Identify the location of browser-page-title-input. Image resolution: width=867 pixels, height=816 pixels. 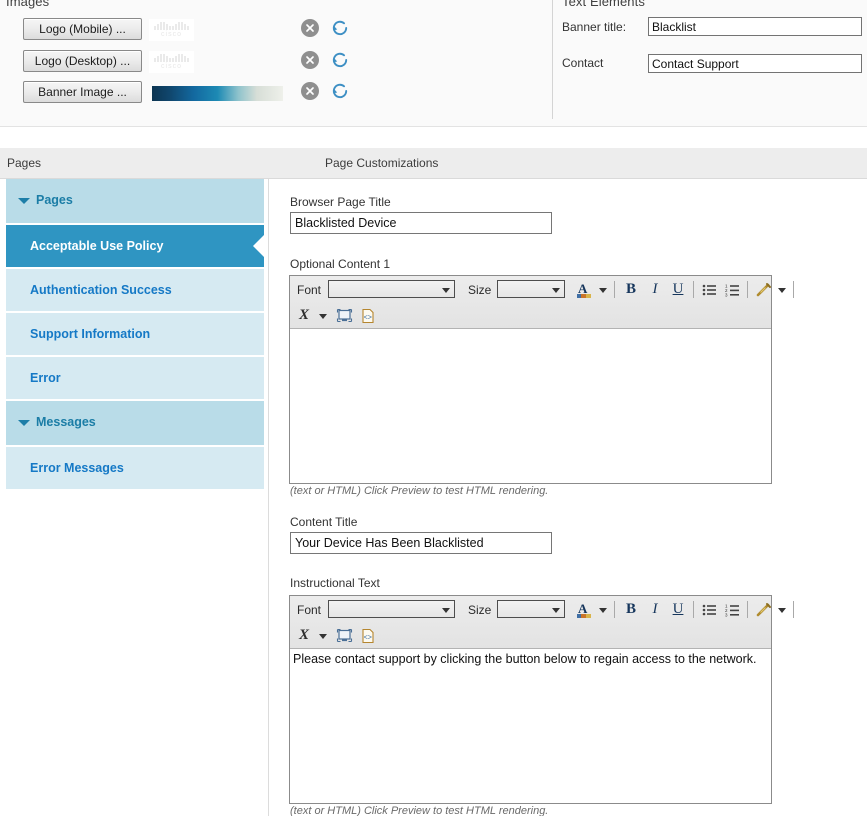
(421, 223).